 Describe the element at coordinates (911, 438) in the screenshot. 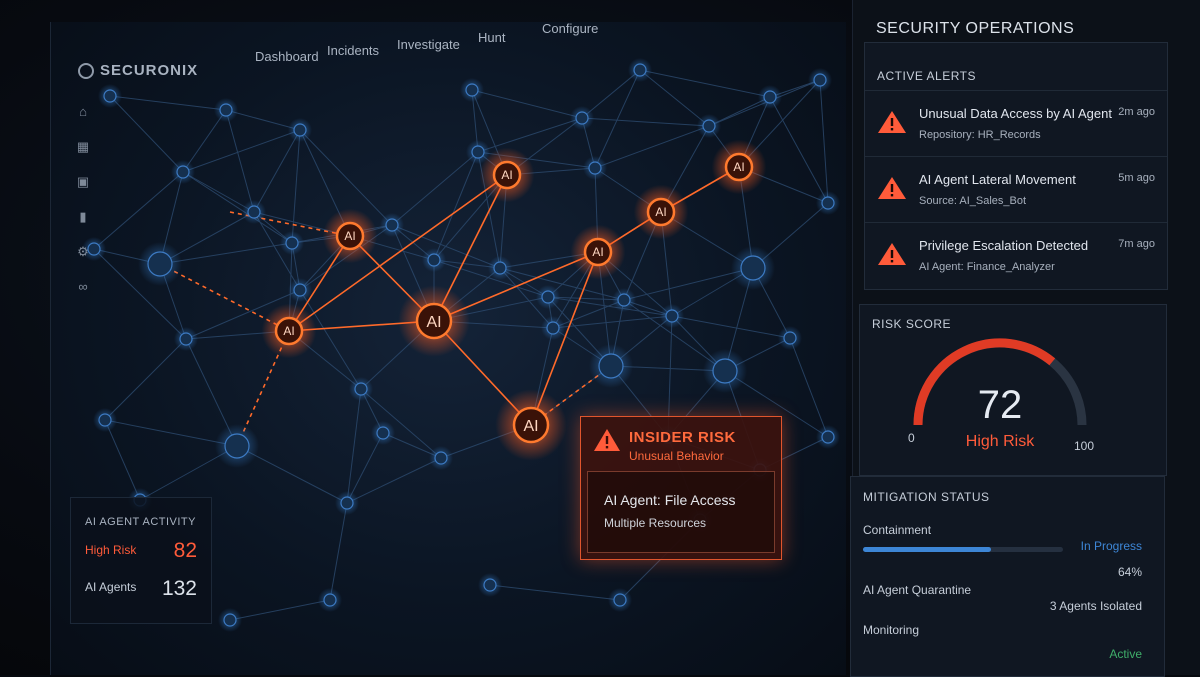

I see `gauge-min: 0` at that location.